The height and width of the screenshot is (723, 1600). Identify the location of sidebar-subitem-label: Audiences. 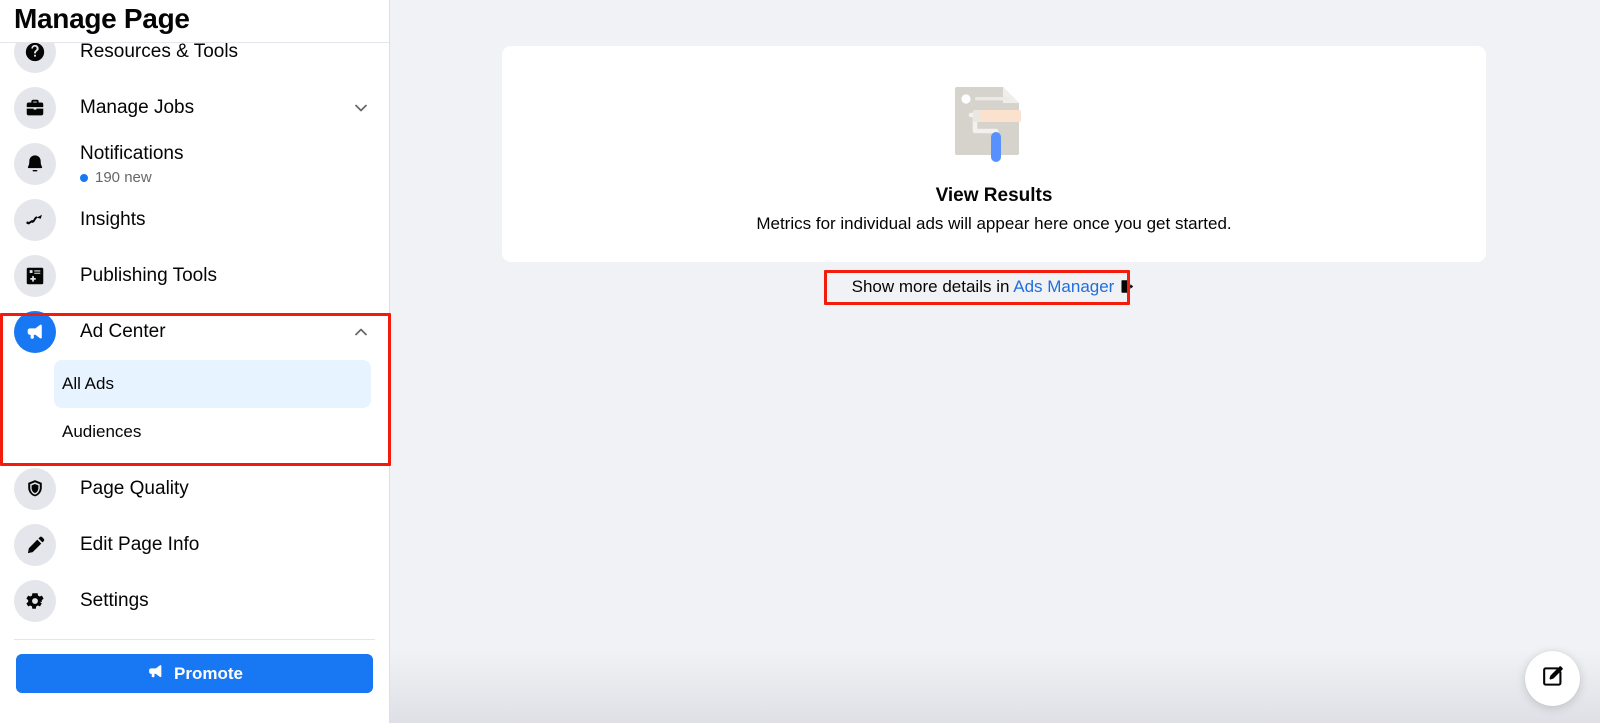
(102, 431).